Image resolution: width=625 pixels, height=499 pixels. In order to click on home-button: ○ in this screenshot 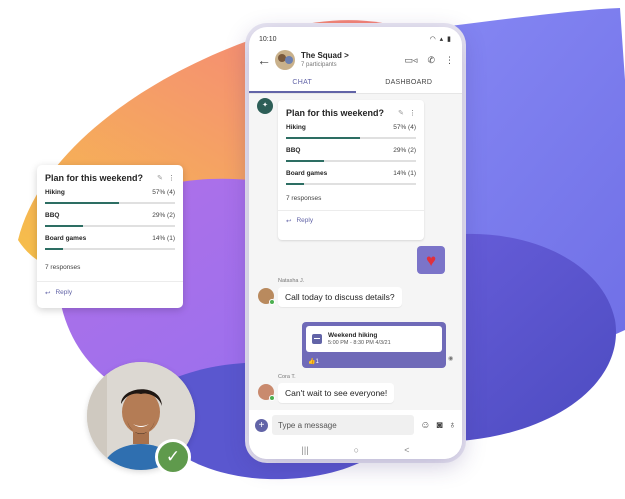, I will do `click(356, 450)`.